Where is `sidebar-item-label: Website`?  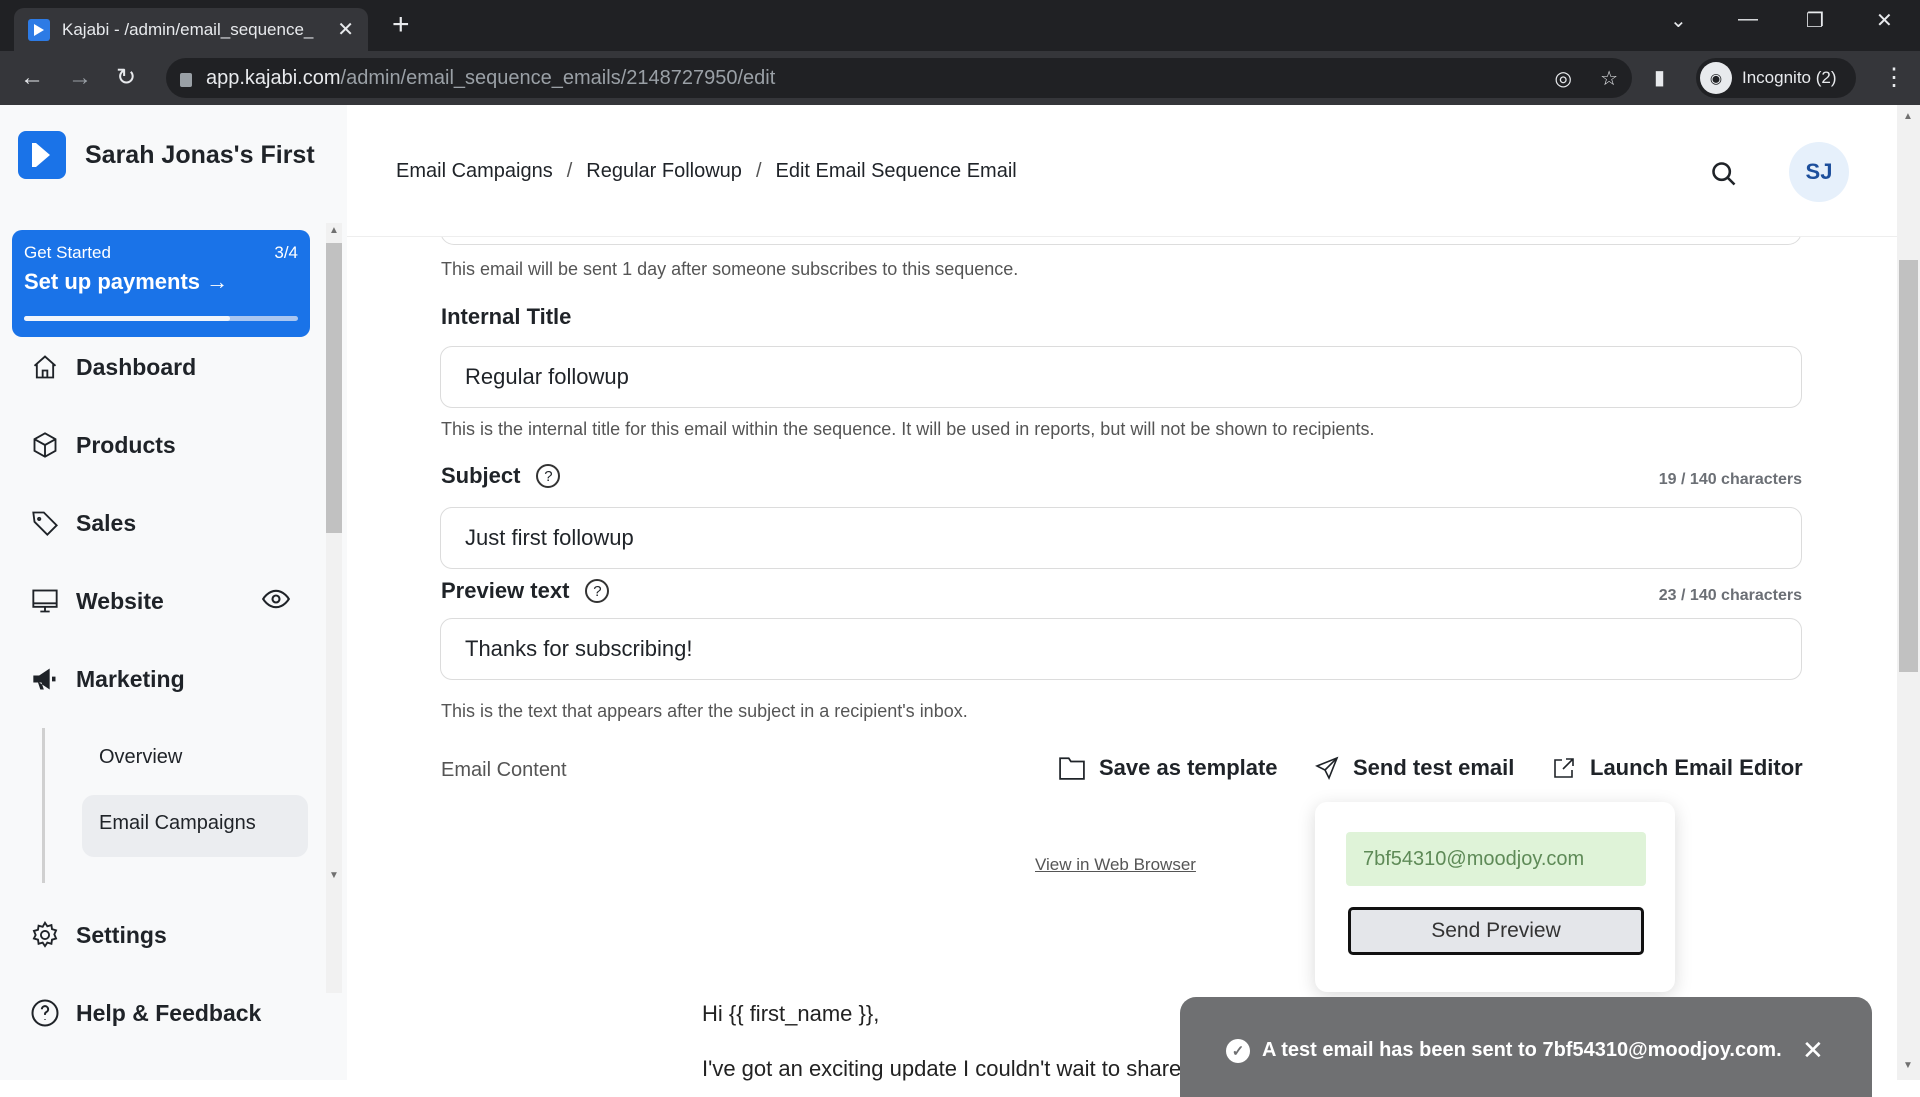
sidebar-item-label: Website is located at coordinates (120, 600).